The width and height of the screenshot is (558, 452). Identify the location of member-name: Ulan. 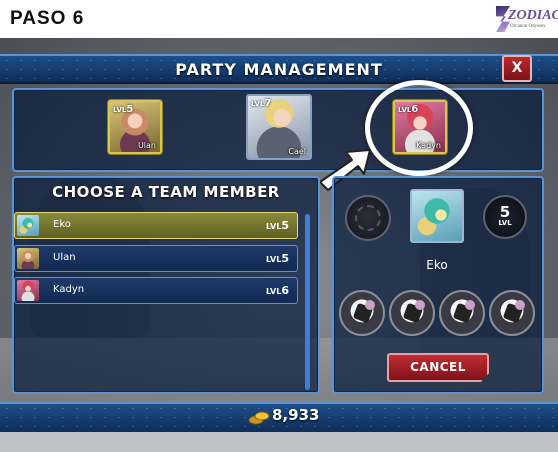
(64, 257).